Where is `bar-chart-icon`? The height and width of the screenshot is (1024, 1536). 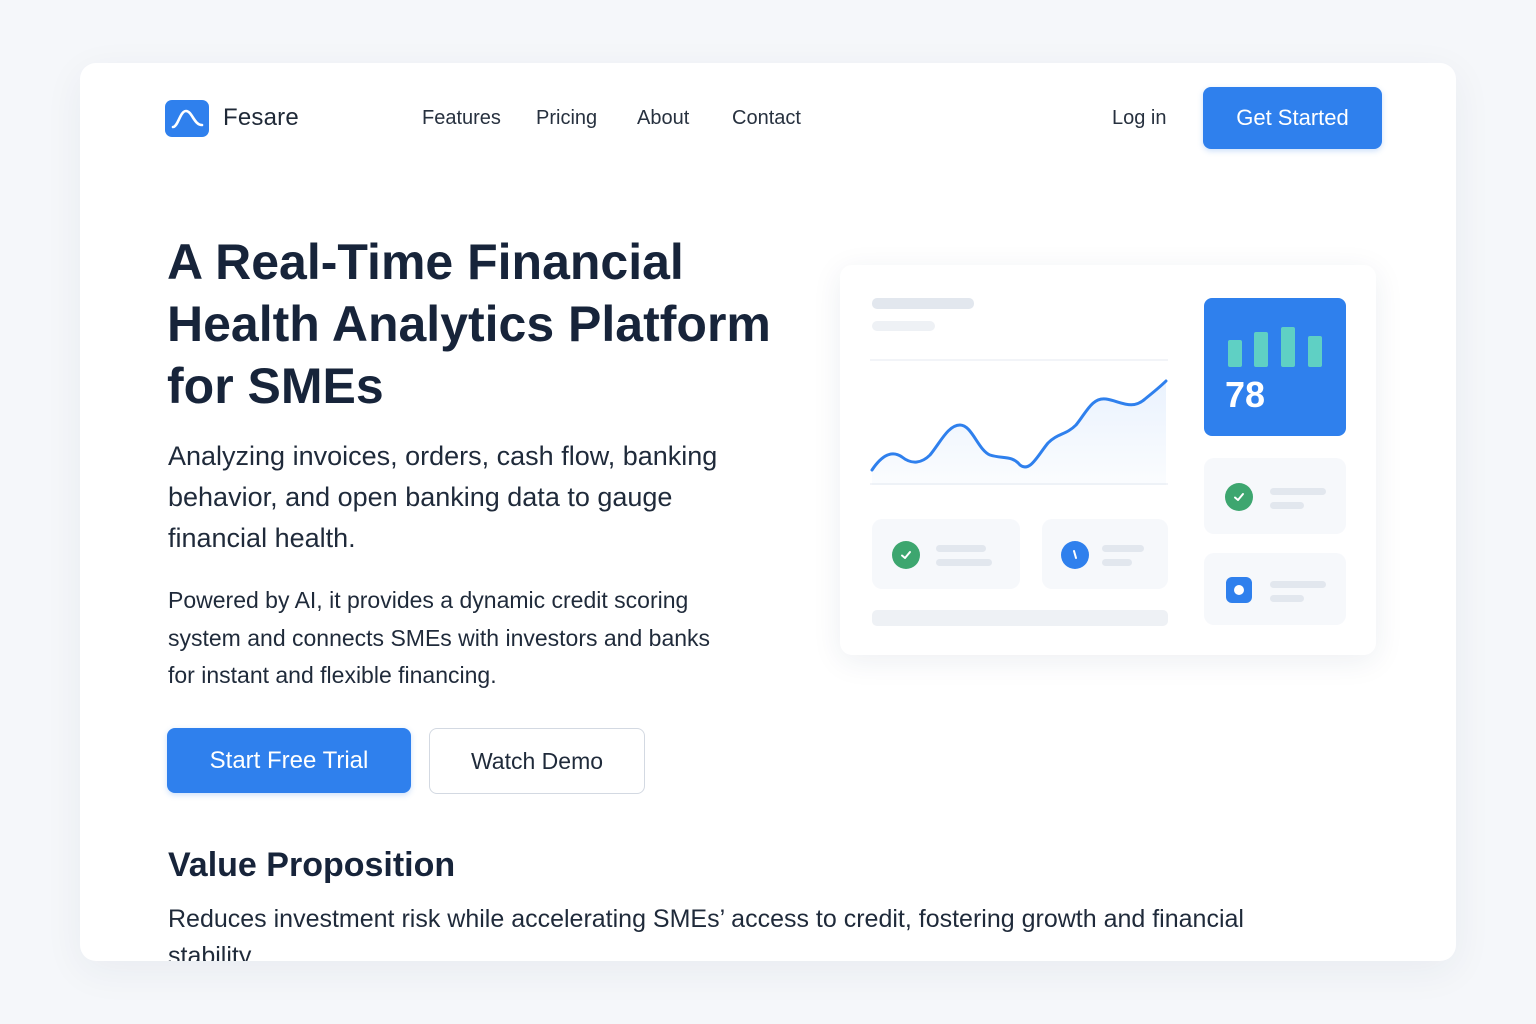
bar-chart-icon is located at coordinates (1275, 347).